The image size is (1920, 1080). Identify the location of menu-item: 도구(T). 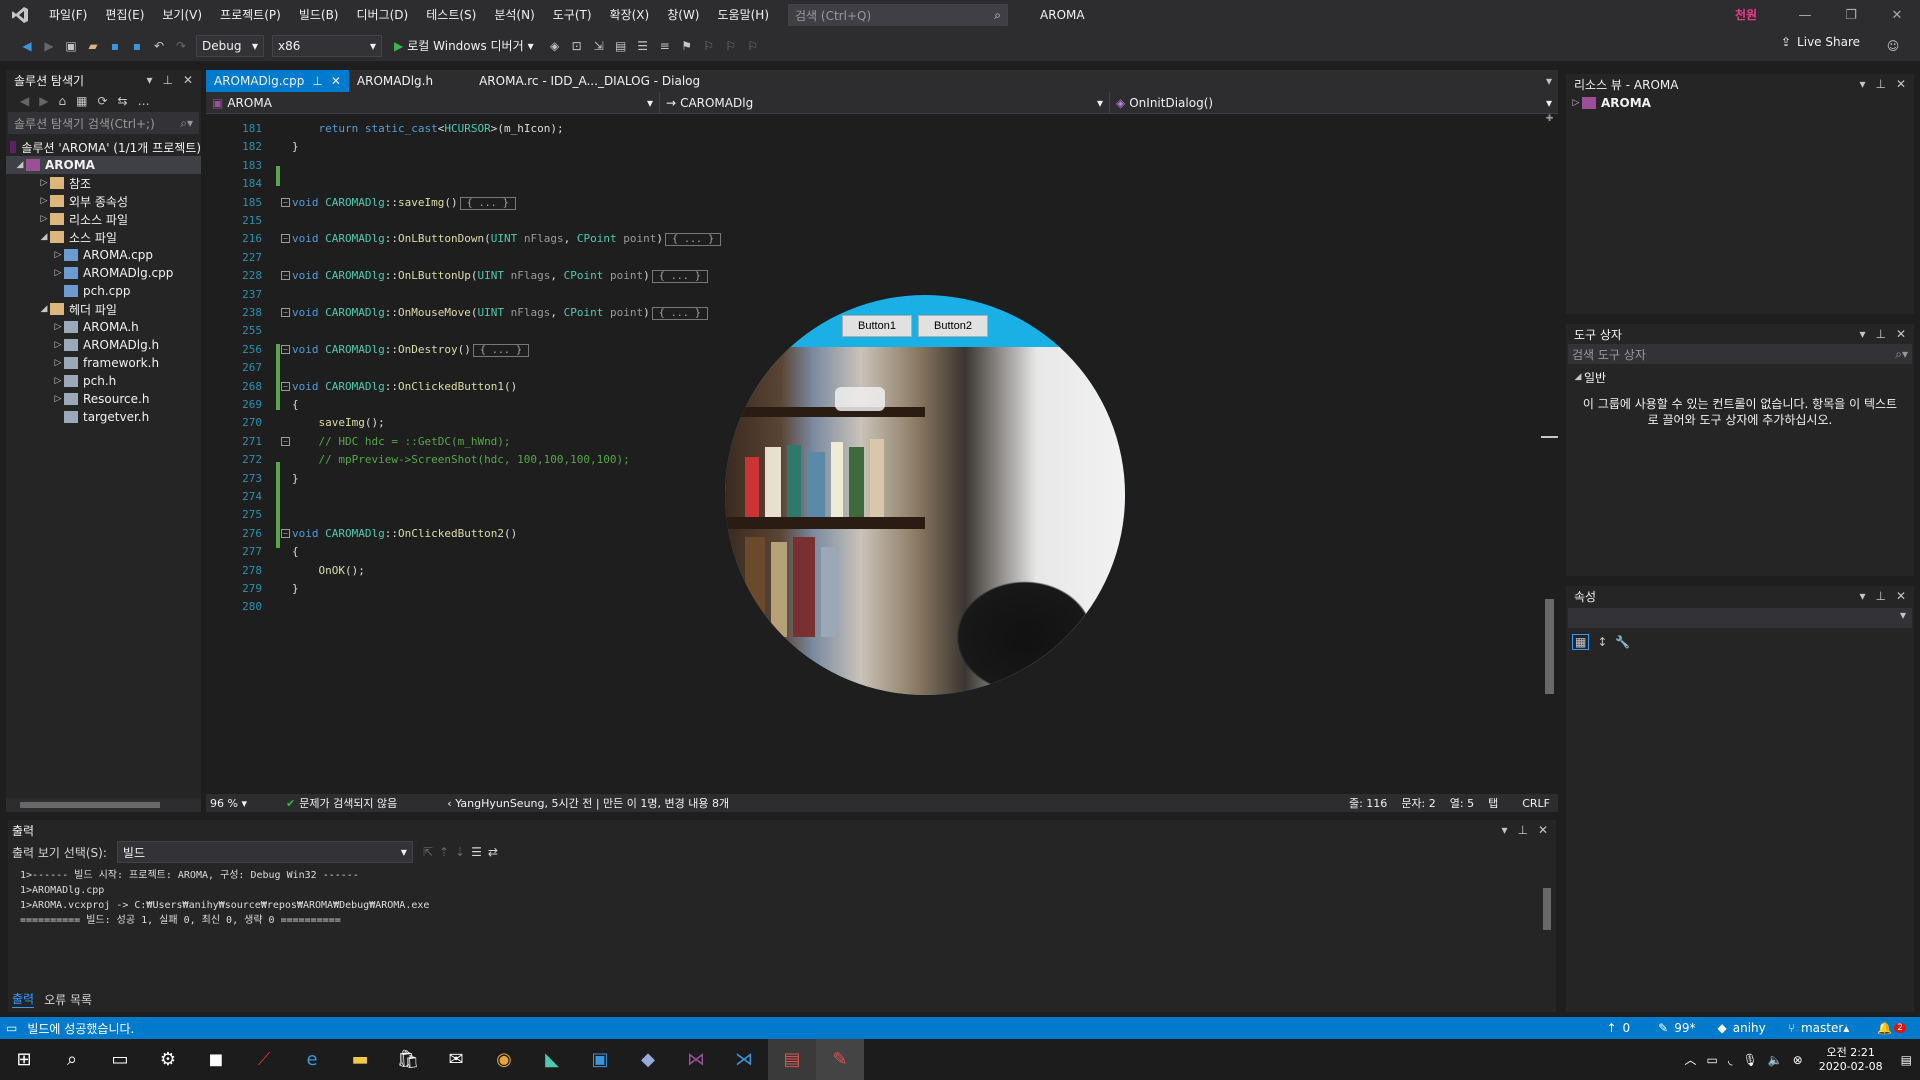
(572, 15).